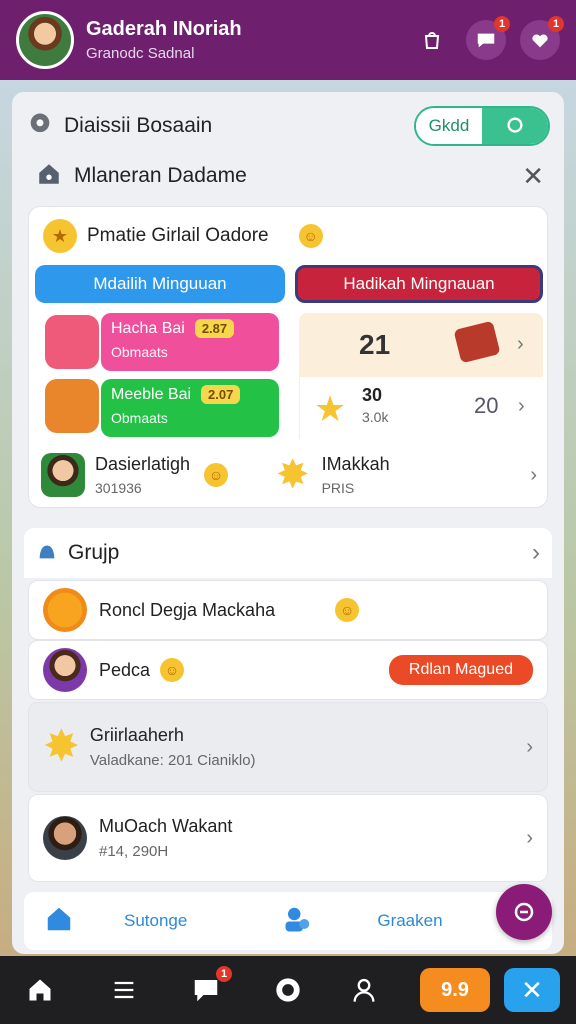  What do you see at coordinates (290, 176) in the screenshot?
I see `section-row: Mlaneran Dadame ✕` at bounding box center [290, 176].